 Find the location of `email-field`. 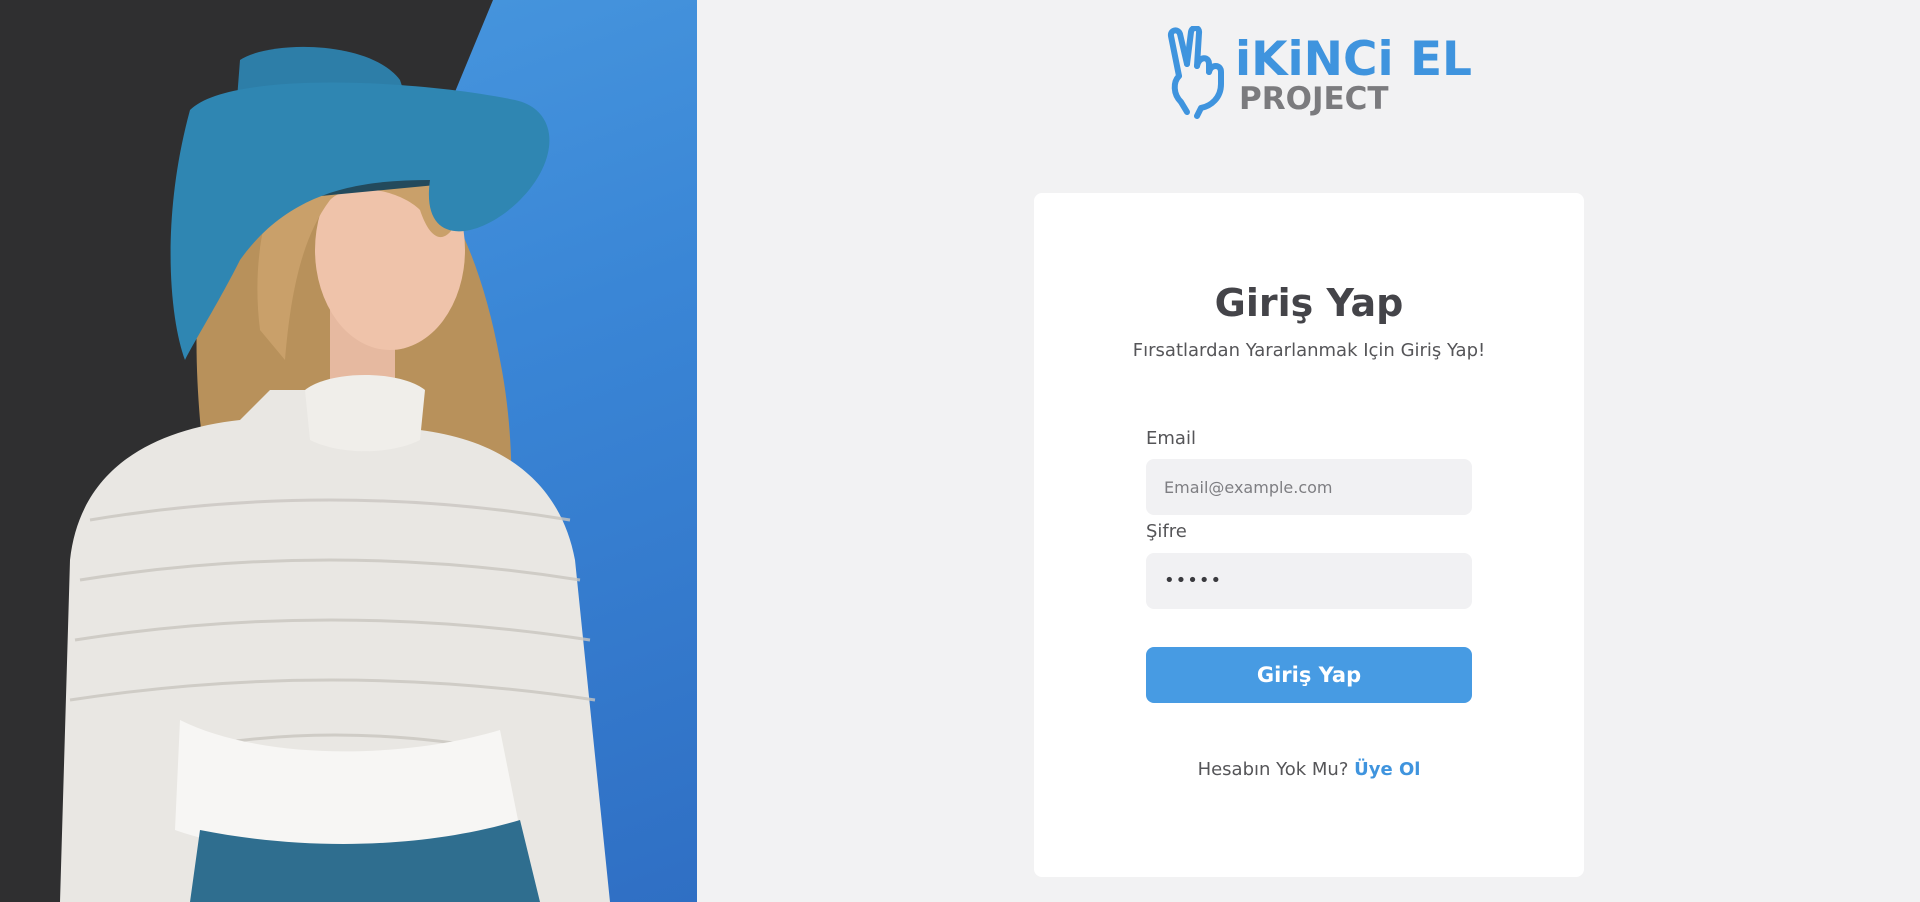

email-field is located at coordinates (1309, 487).